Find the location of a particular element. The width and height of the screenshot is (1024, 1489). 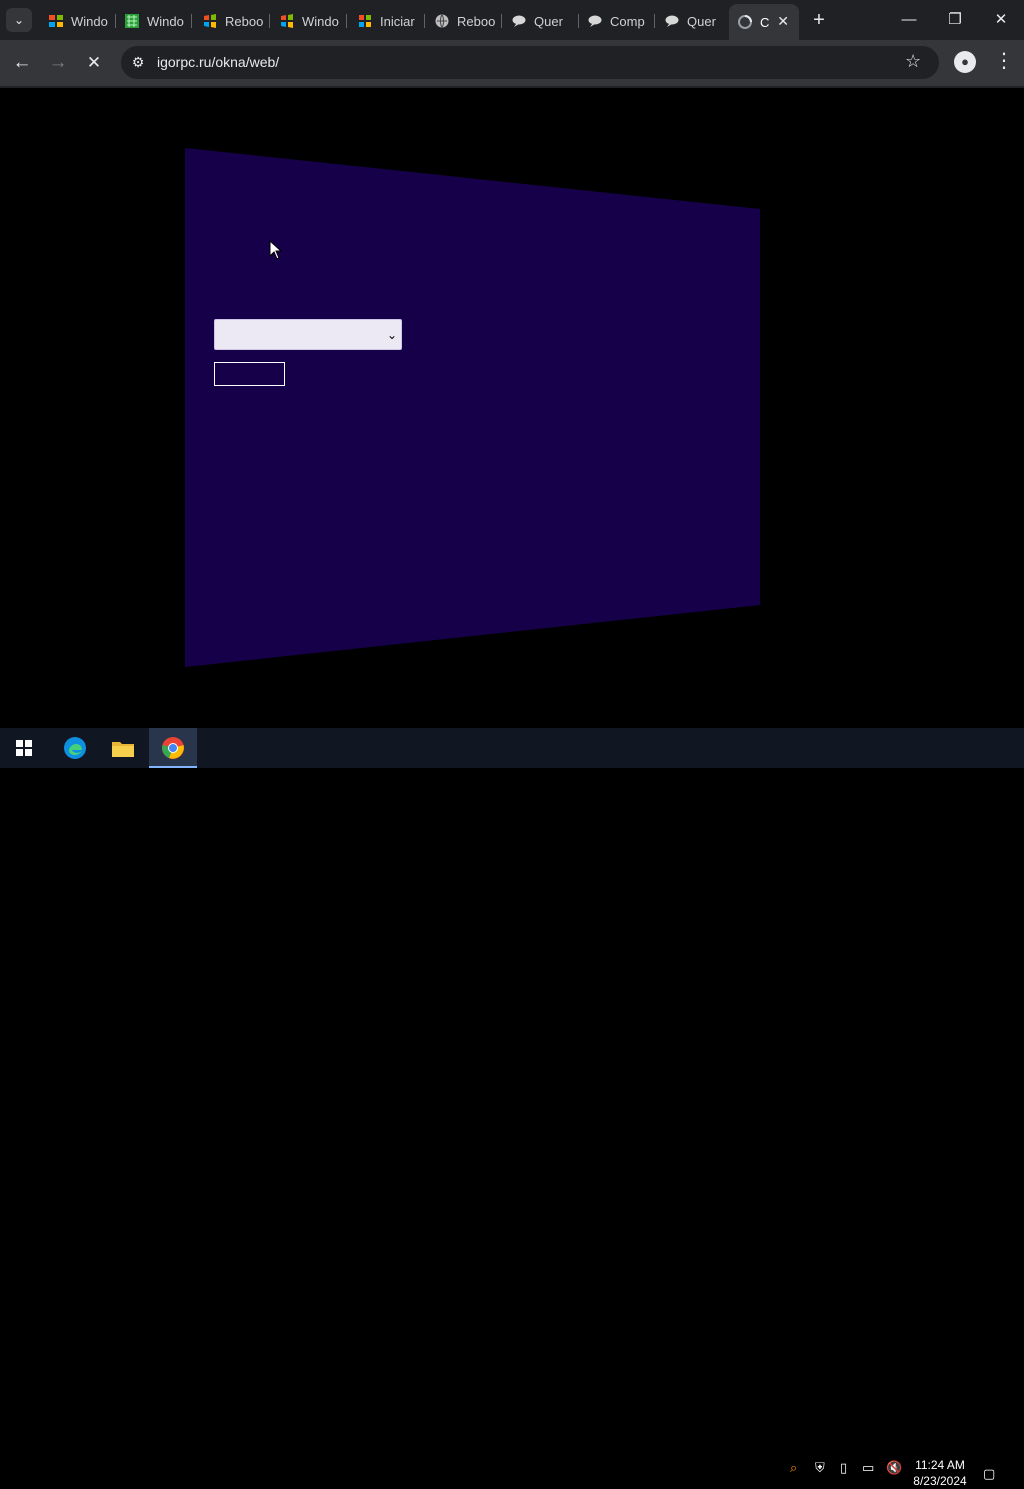

start-button is located at coordinates (24, 748).